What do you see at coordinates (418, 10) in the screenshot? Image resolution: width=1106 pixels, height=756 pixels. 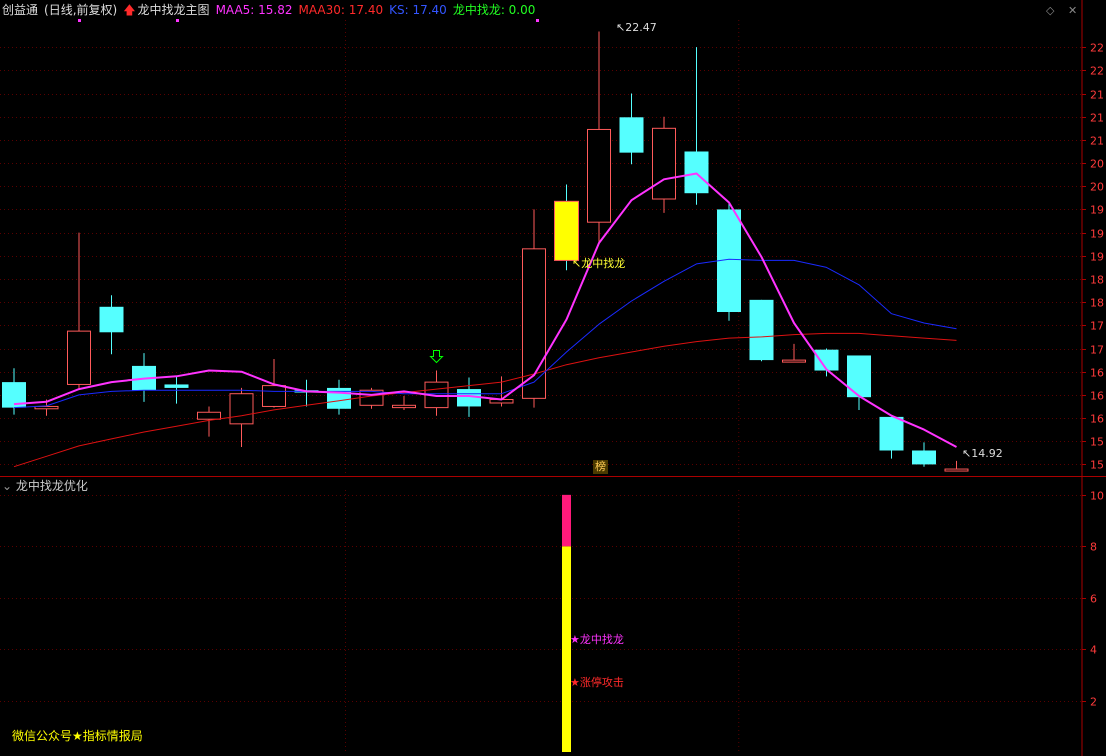 I see `ks-readout: KS: 17.40` at bounding box center [418, 10].